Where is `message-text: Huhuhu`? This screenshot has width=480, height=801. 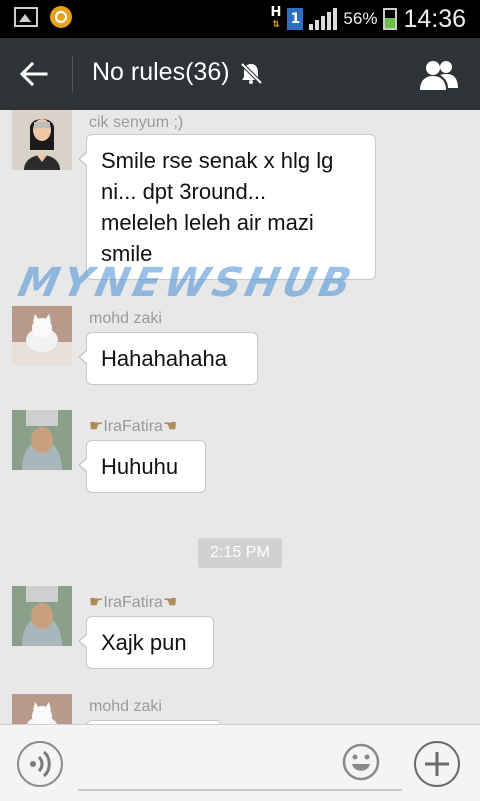
message-text: Huhuhu is located at coordinates (140, 466).